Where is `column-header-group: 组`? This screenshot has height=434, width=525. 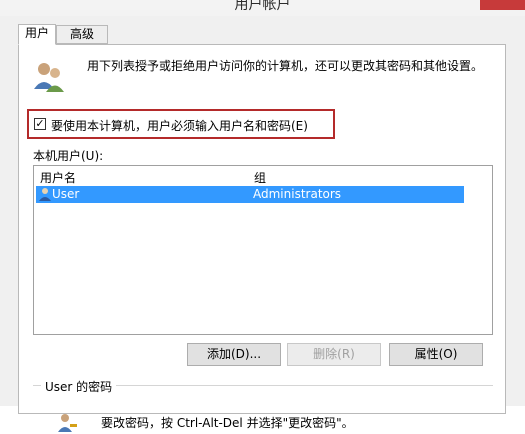
column-header-group: 组 is located at coordinates (260, 177).